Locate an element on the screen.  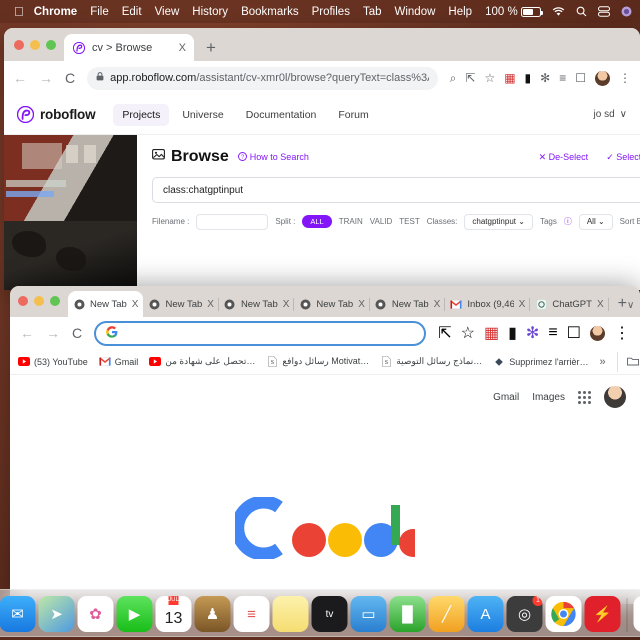
account-avatar-icon is located at coordinates (615, 397).